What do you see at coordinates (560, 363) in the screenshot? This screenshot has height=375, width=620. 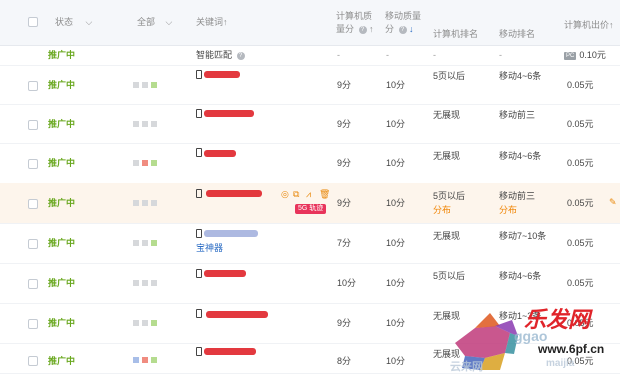 I see `watermark-cn-sub: maijia` at bounding box center [560, 363].